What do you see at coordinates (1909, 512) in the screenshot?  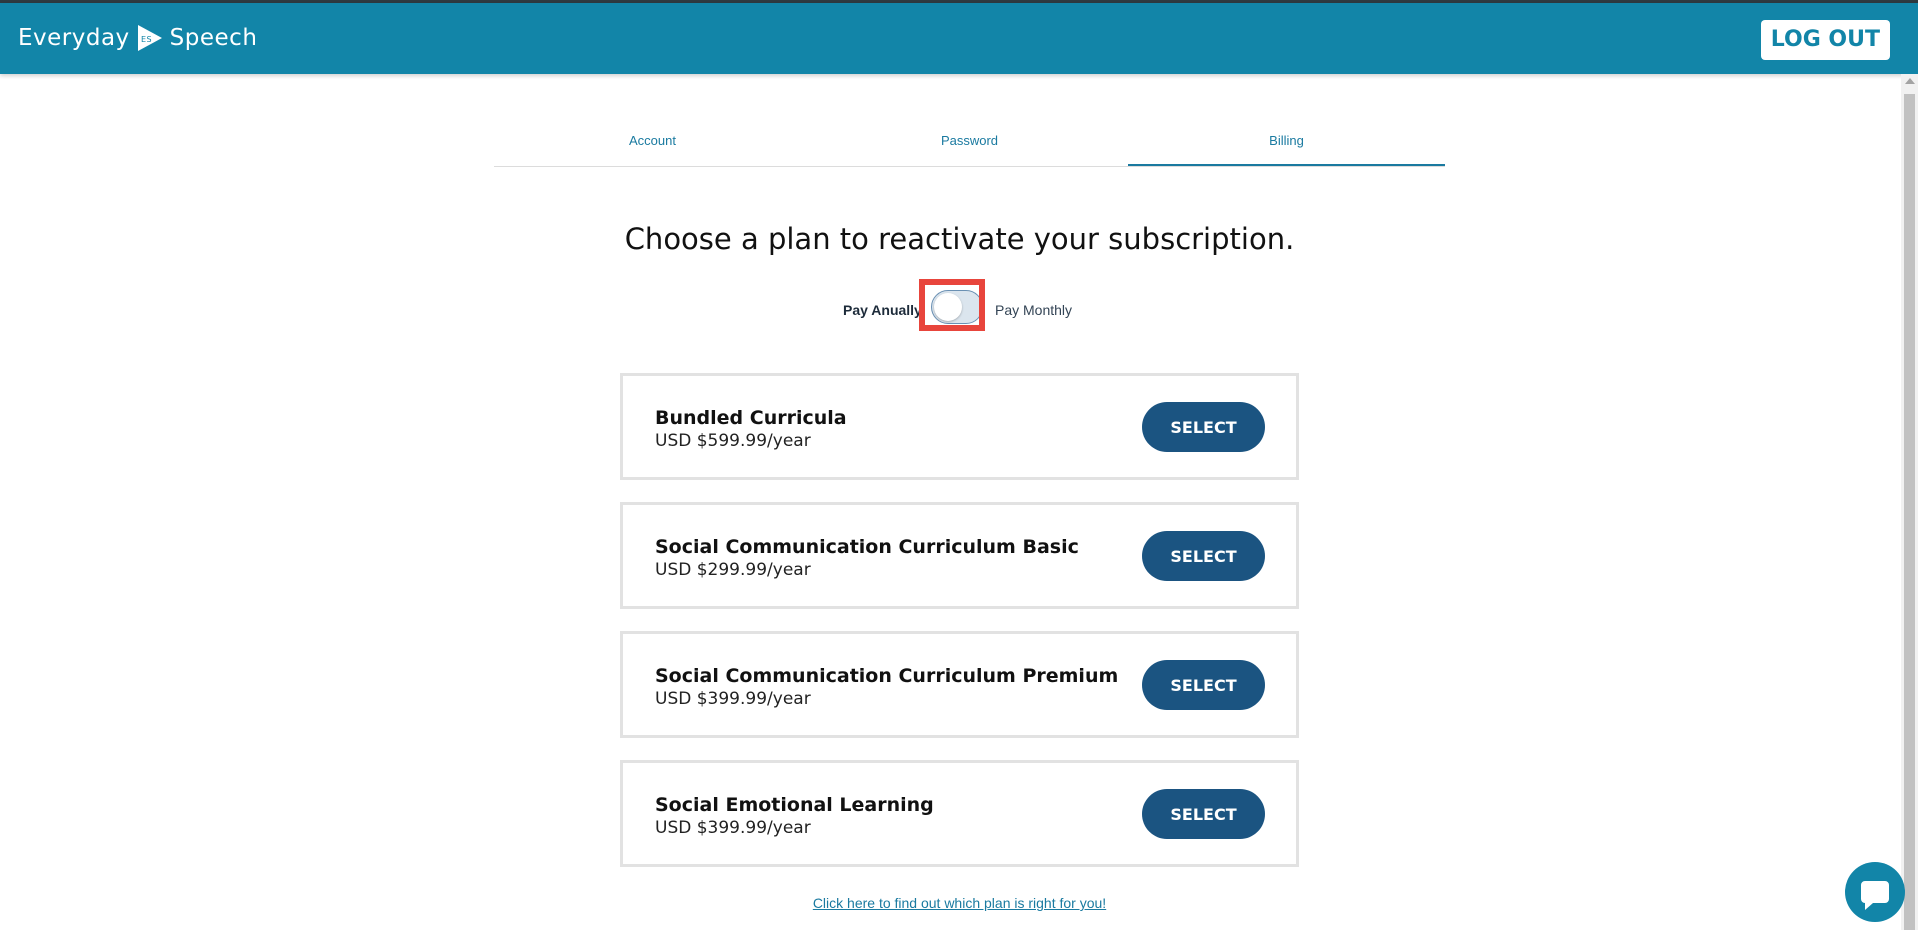 I see `scrollbar-thumb` at bounding box center [1909, 512].